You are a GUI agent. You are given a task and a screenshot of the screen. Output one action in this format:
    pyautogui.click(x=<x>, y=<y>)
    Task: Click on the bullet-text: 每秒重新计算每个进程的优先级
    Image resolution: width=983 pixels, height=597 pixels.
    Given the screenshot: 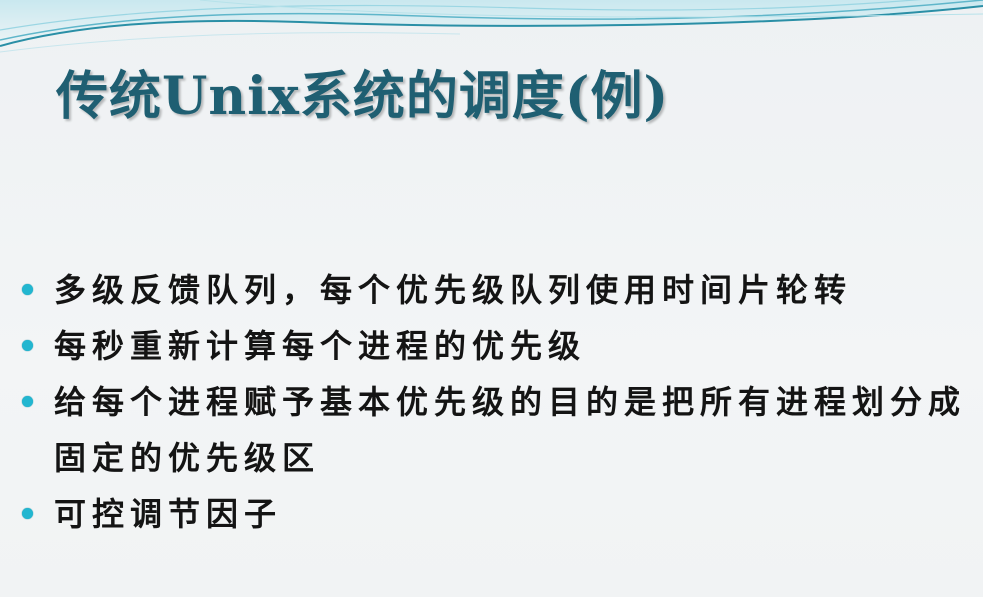 What is the action you would take?
    pyautogui.click(x=320, y=346)
    